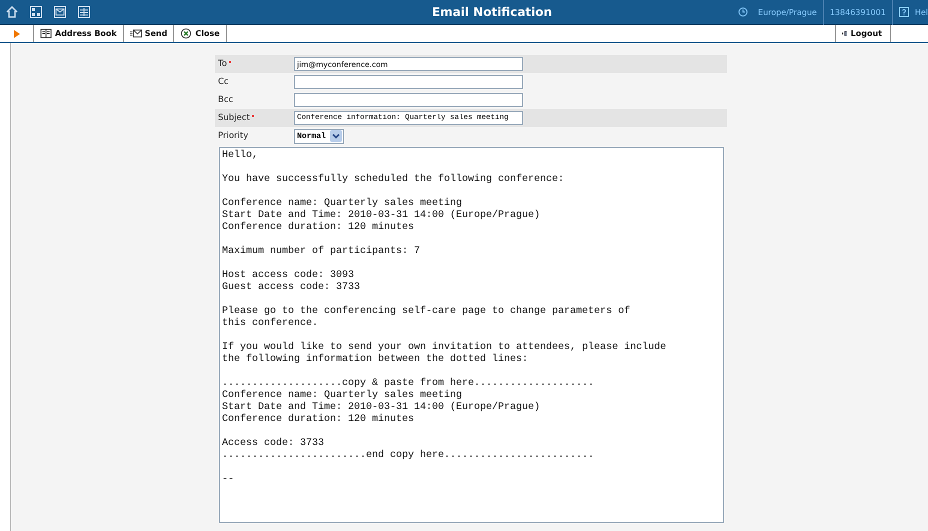 The image size is (928, 531). I want to click on close-icon, so click(186, 33).